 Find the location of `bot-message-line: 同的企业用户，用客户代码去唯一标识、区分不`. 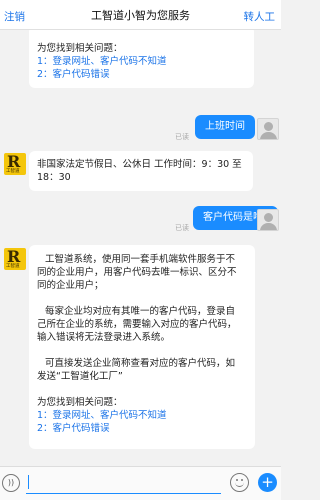

bot-message-line: 同的企业用户，用客户代码去唯一标识、区分不 is located at coordinates (137, 272).